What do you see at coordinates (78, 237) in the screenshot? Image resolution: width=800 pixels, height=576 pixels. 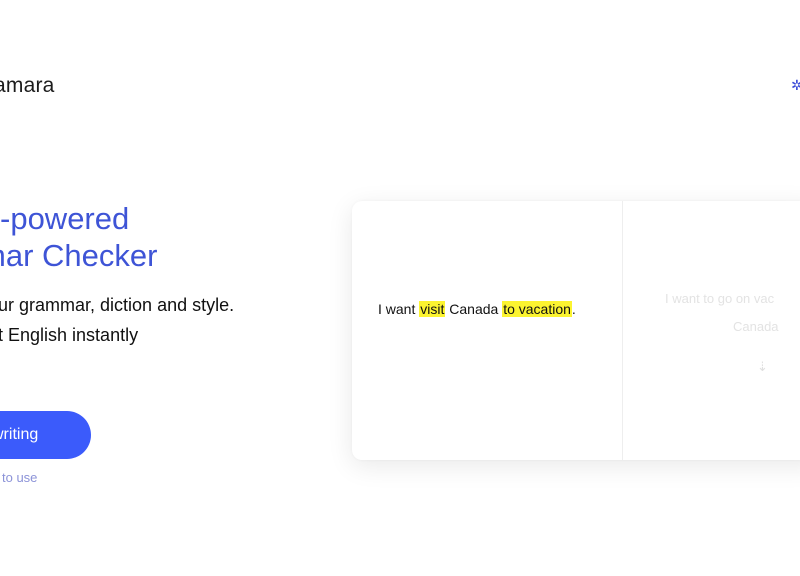 I see `hero-title: -powered mar Checker` at bounding box center [78, 237].